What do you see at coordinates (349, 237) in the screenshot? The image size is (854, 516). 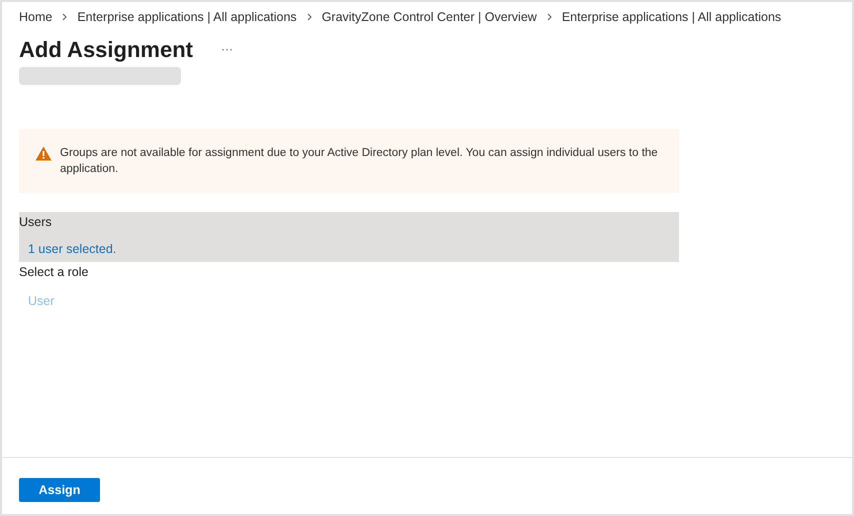 I see `users-panel: Users 1 user selected.` at bounding box center [349, 237].